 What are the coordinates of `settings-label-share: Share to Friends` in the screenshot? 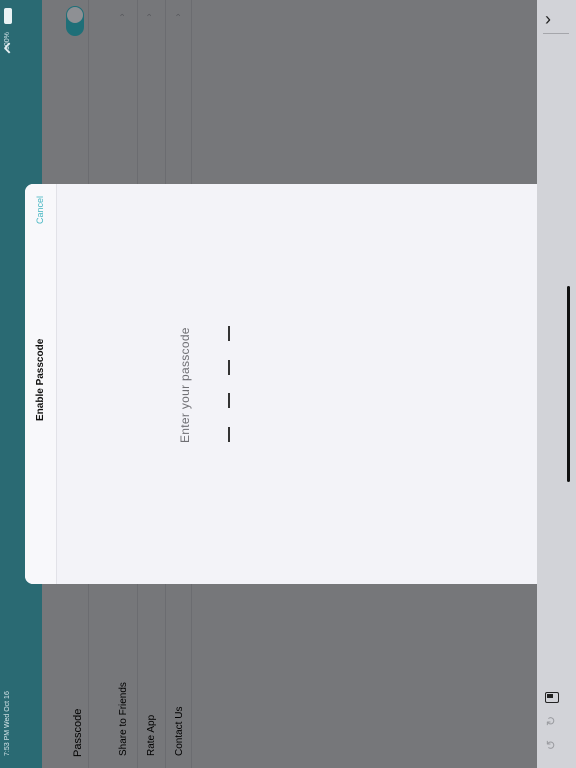 It's located at (123, 719).